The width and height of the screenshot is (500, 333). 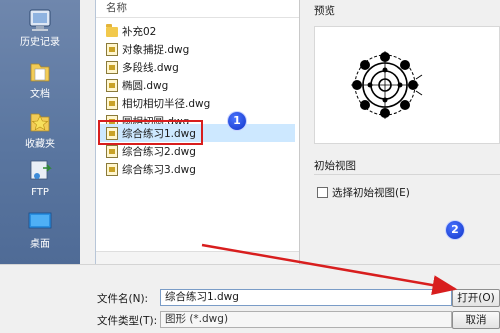 What do you see at coordinates (112, 30) in the screenshot?
I see `folder-icon` at bounding box center [112, 30].